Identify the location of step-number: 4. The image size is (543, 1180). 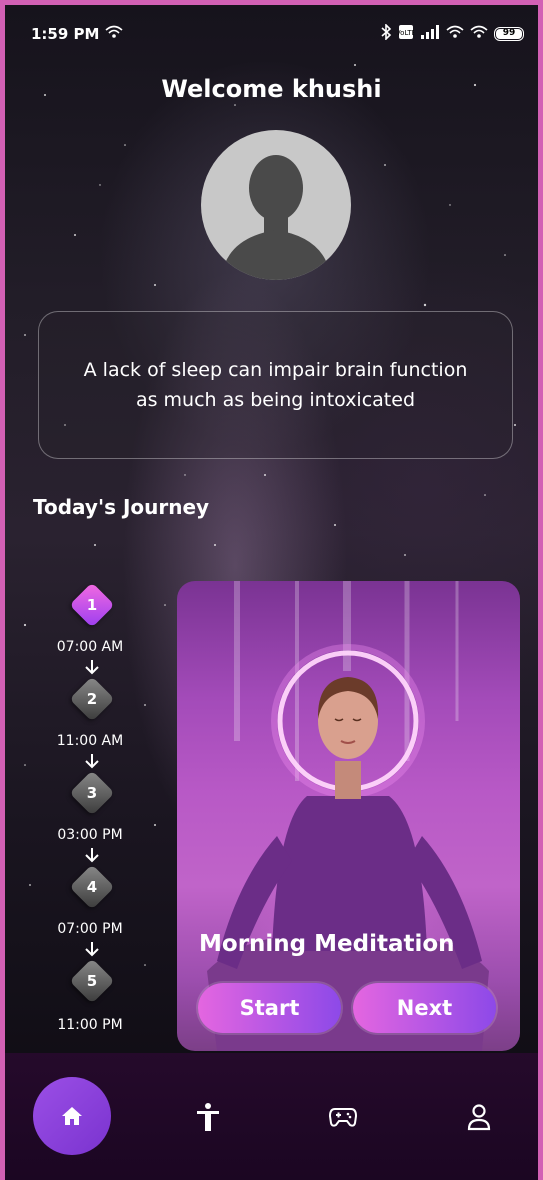
(92, 887).